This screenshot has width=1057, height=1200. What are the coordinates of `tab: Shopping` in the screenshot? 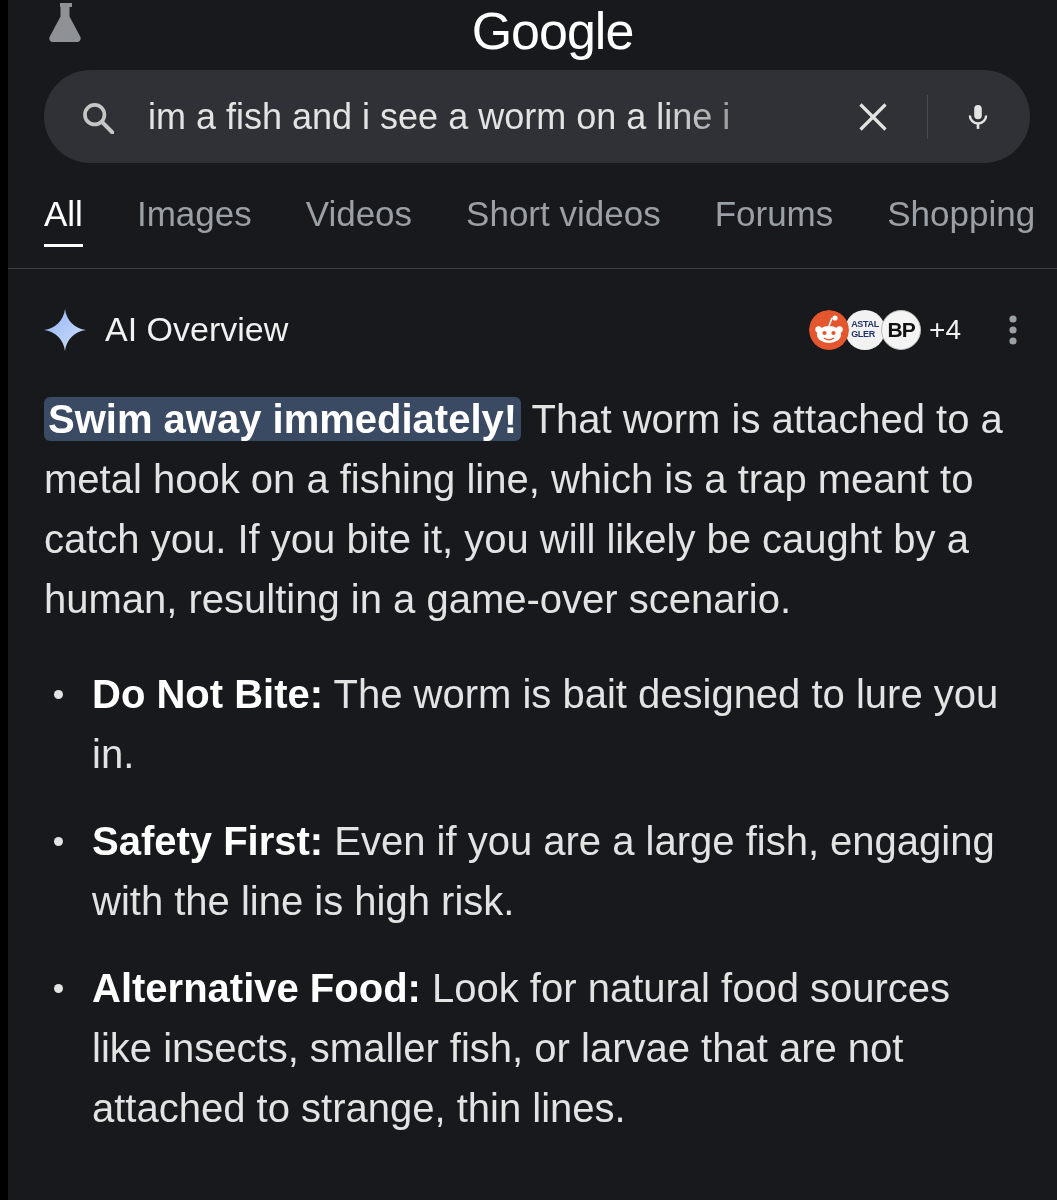 It's located at (961, 221).